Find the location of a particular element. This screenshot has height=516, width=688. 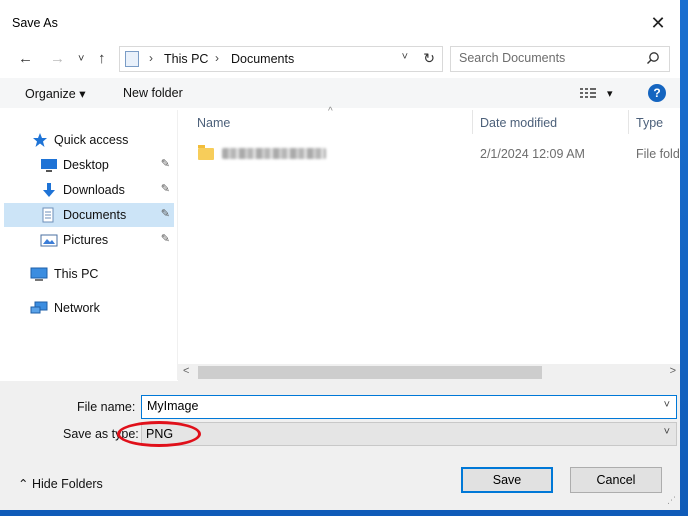

address-bar: › This PC › Documents ˅ ↻ is located at coordinates (281, 59).